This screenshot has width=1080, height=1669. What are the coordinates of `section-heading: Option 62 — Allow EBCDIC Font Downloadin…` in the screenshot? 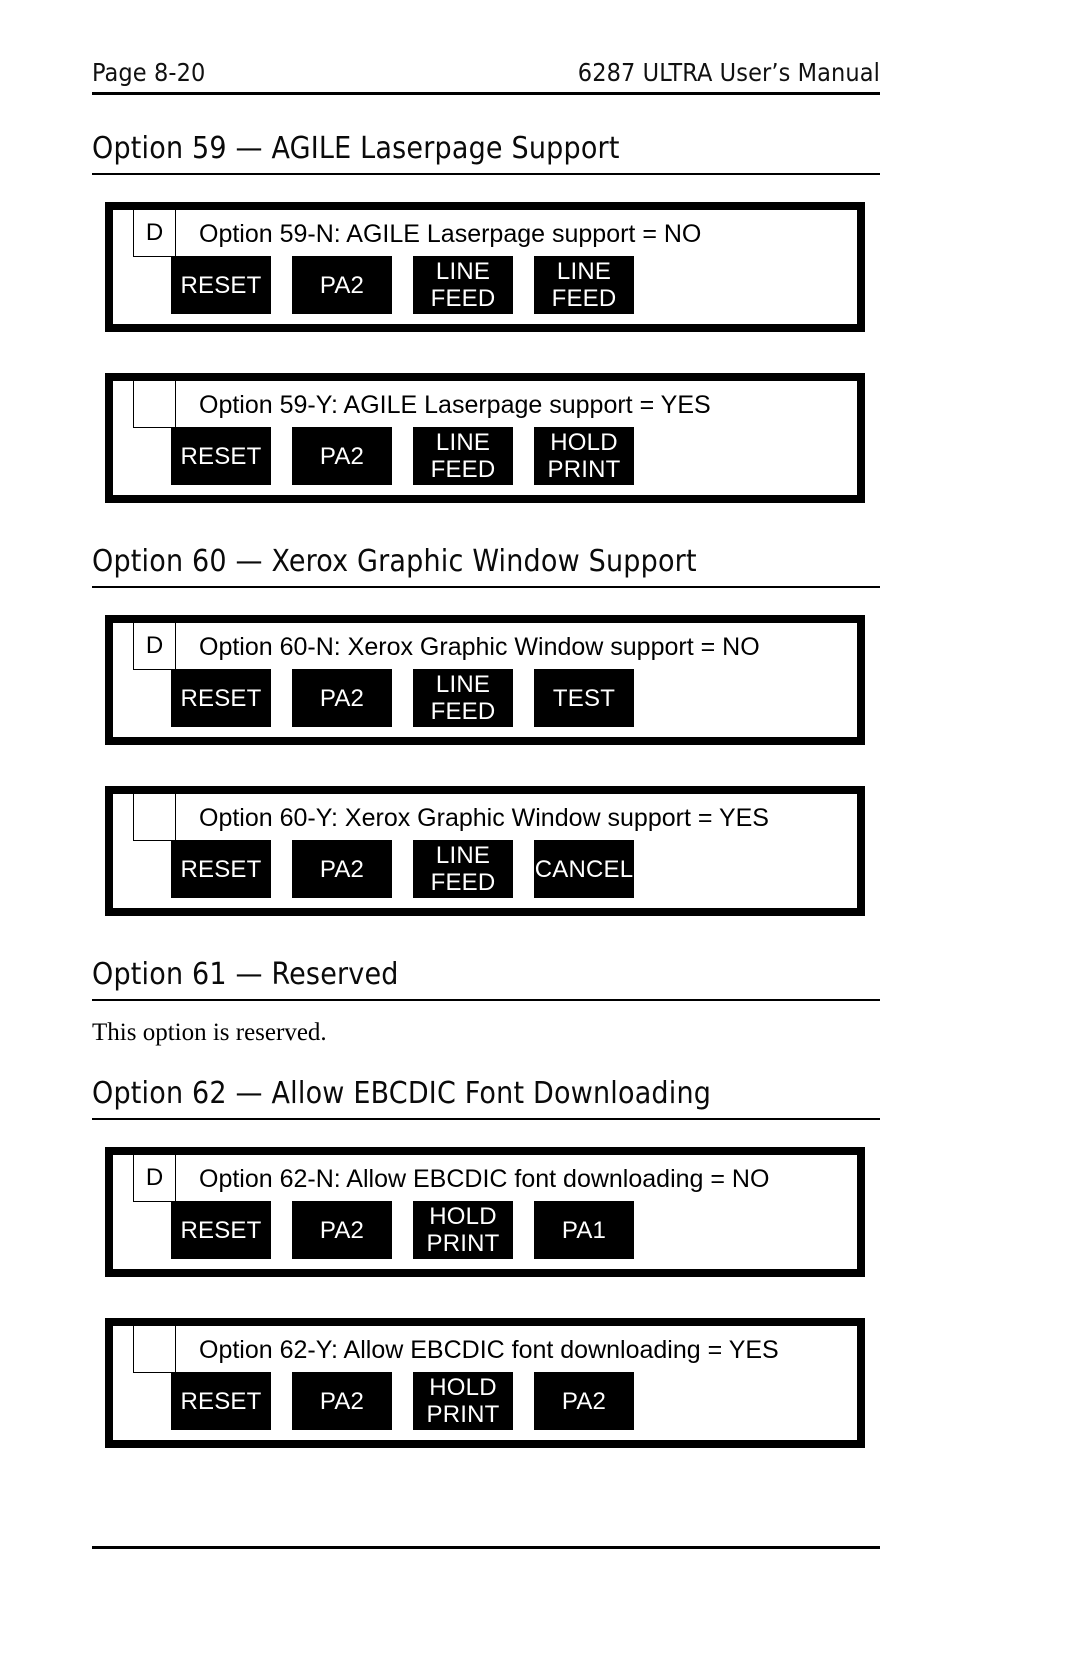 It's located at (402, 1093).